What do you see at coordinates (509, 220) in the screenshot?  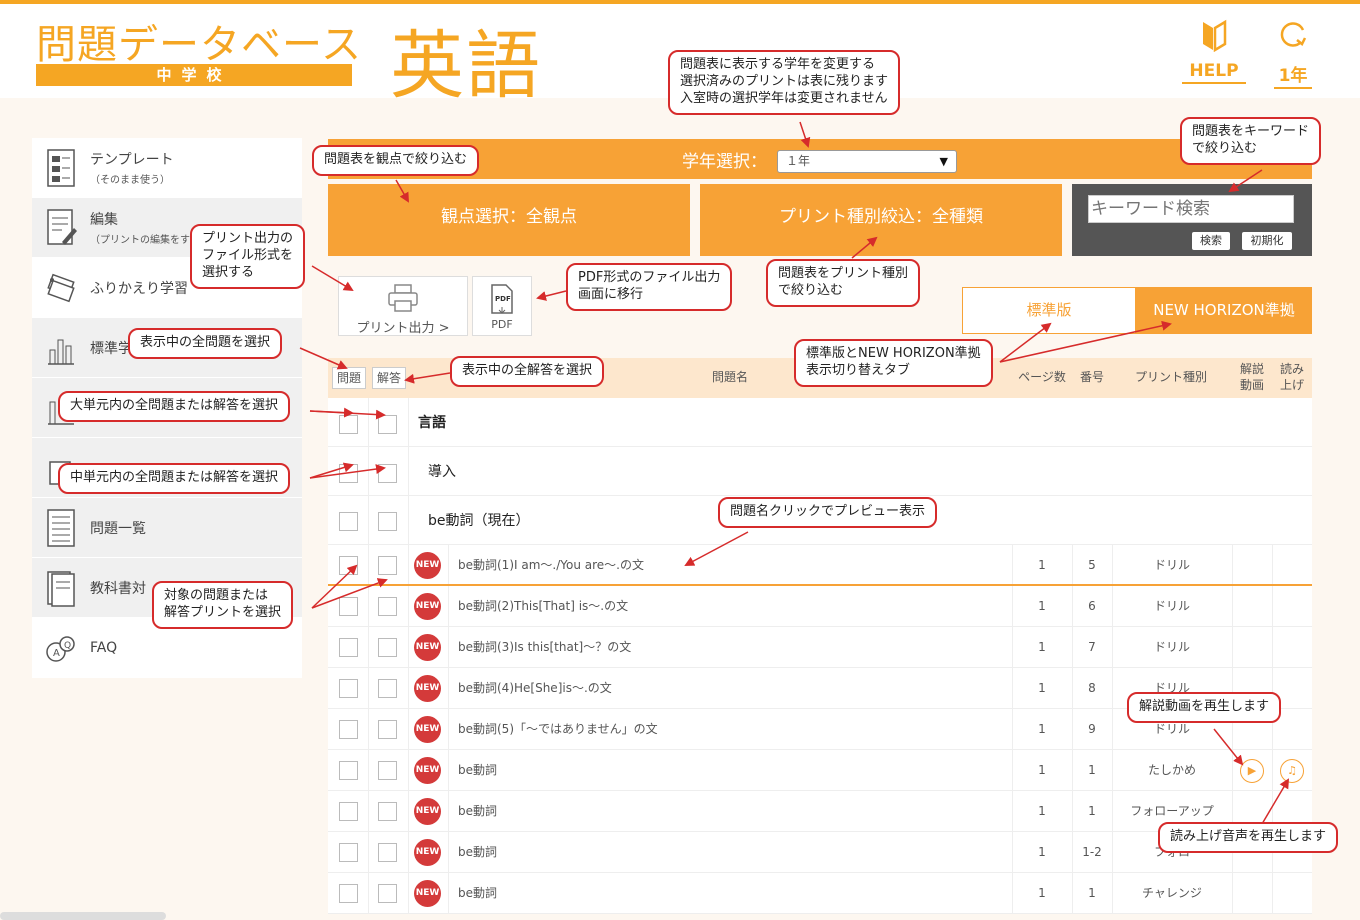 I see `viewpoint-filter-button: 観点選択：全観点` at bounding box center [509, 220].